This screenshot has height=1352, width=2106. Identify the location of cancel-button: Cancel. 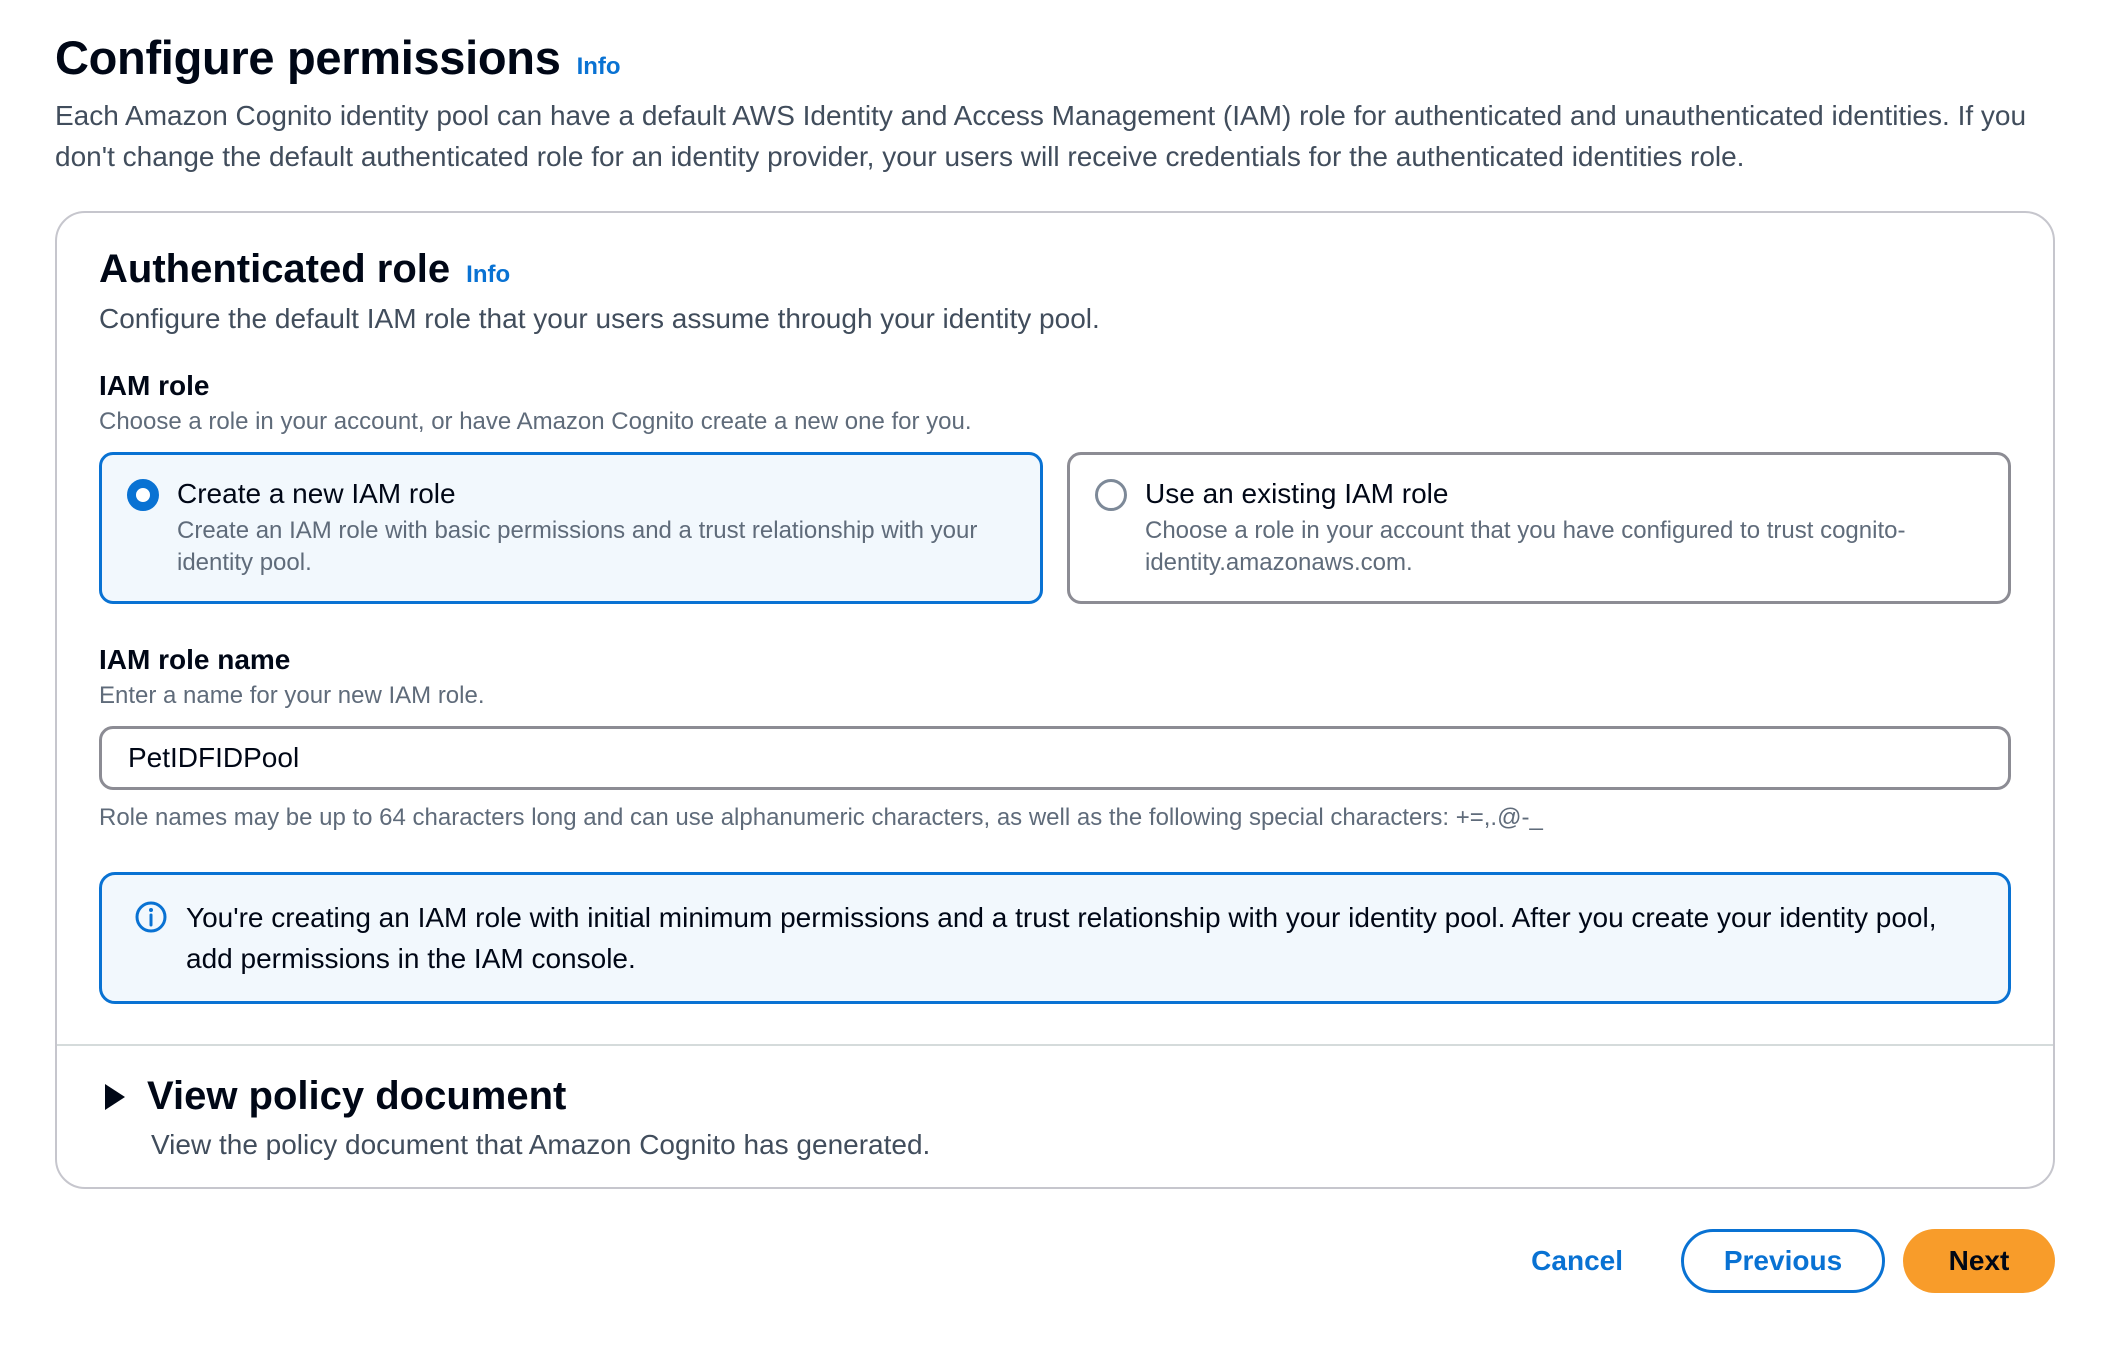
(1577, 1261).